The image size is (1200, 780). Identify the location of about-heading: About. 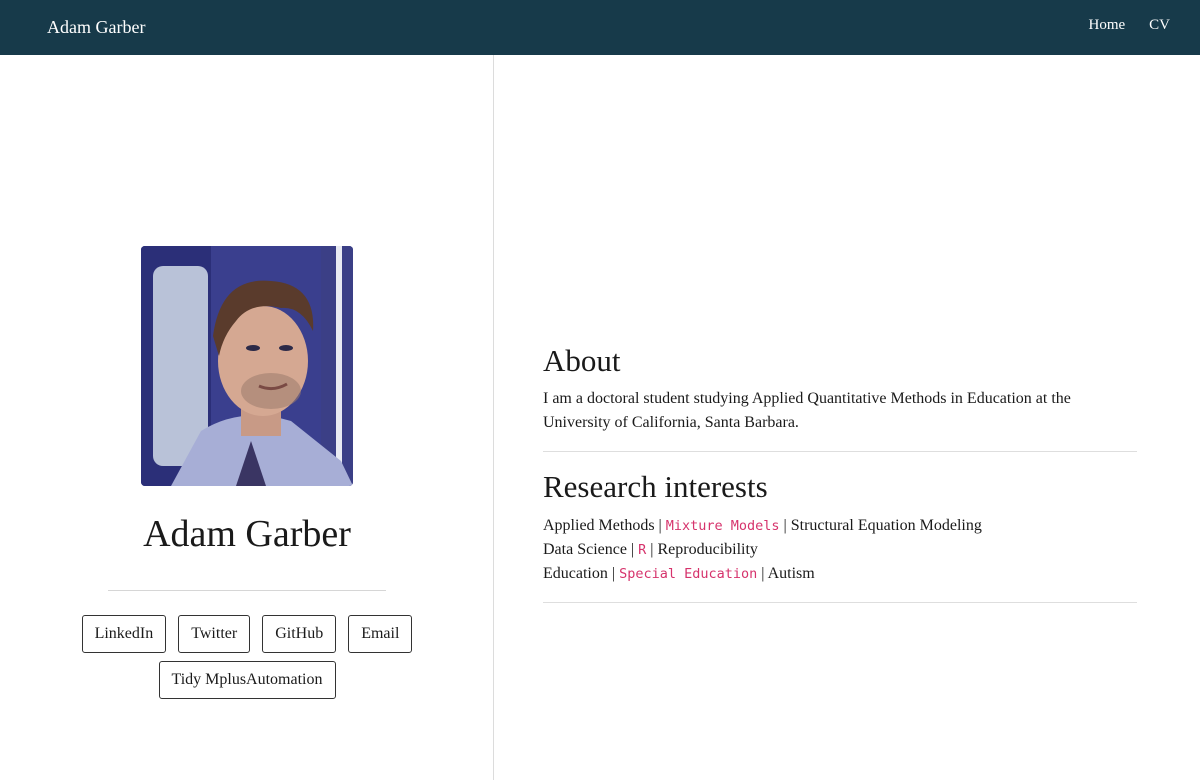
(582, 360).